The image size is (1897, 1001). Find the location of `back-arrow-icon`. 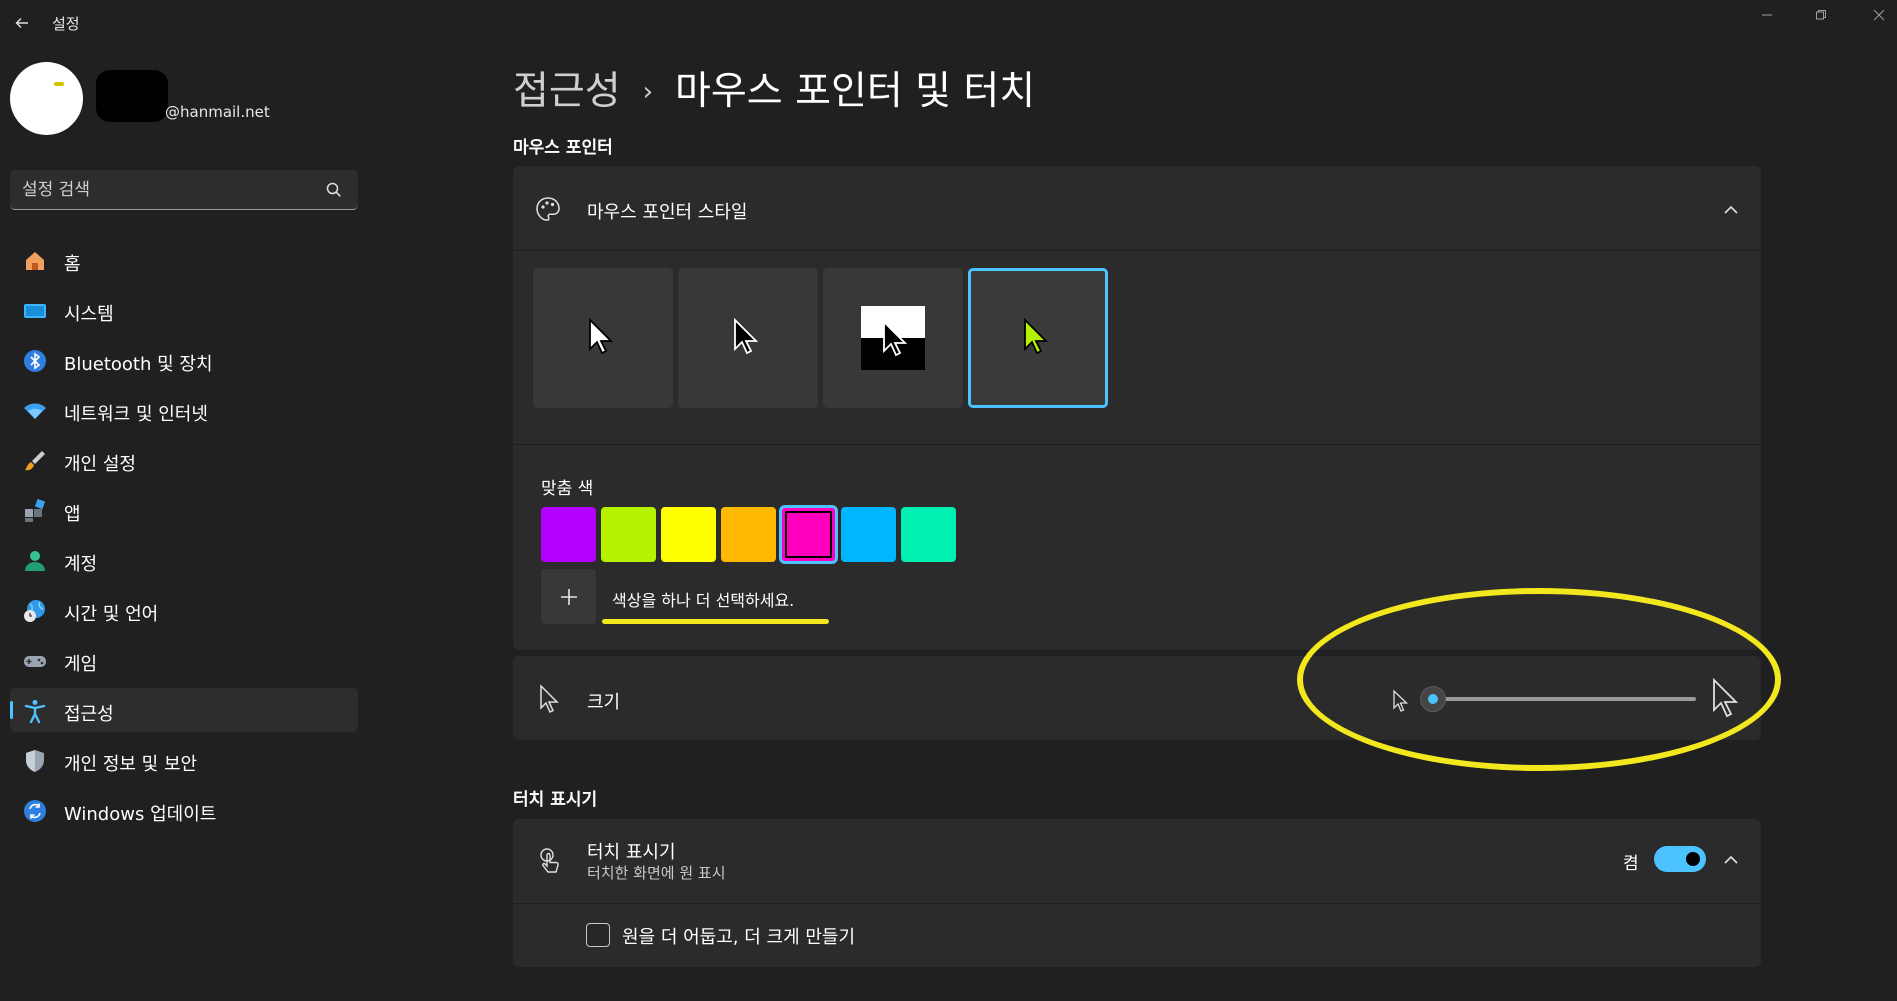

back-arrow-icon is located at coordinates (21, 23).